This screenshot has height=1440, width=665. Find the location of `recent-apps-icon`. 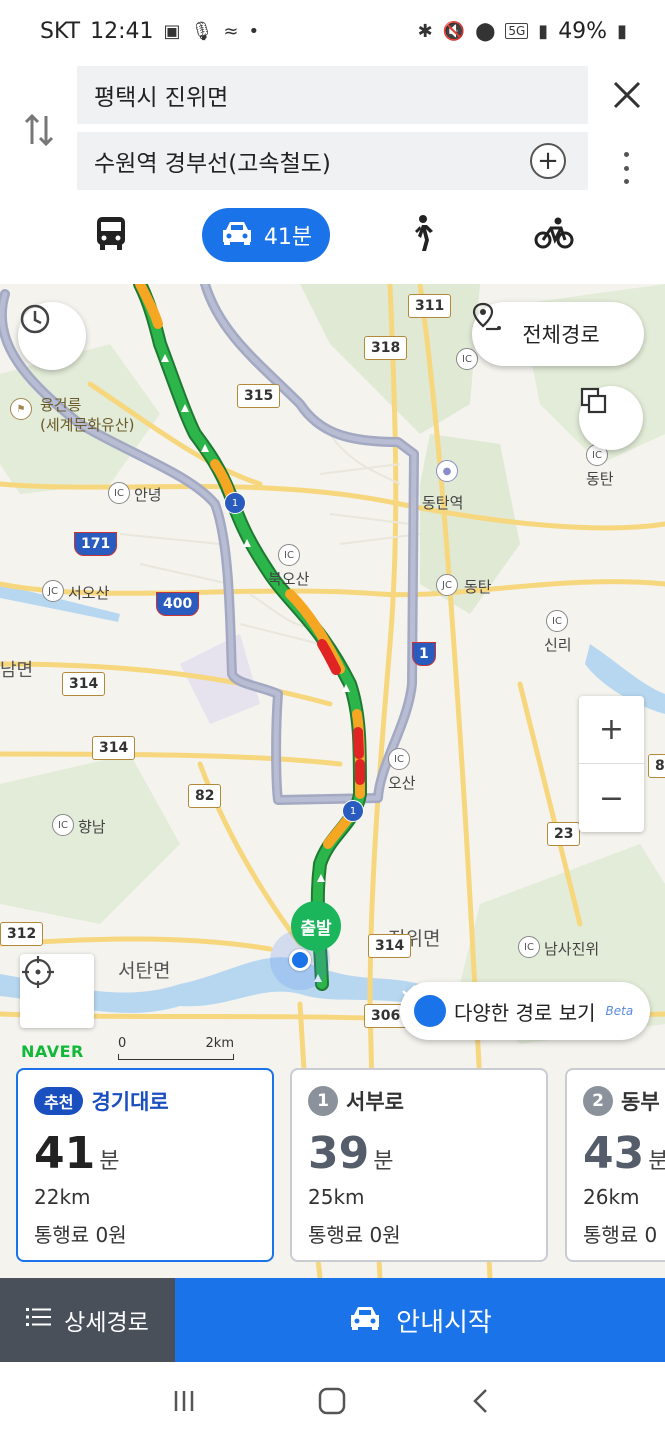

recent-apps-icon is located at coordinates (184, 1401).